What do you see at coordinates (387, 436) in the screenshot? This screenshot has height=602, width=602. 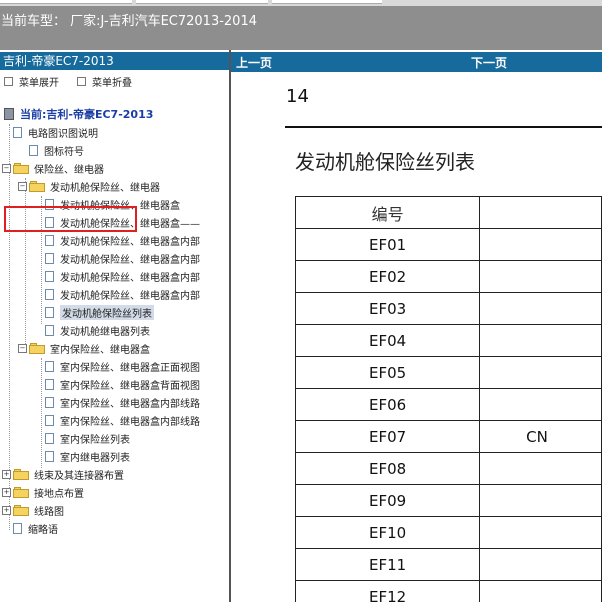 I see `fuse-code-cell: EF07` at bounding box center [387, 436].